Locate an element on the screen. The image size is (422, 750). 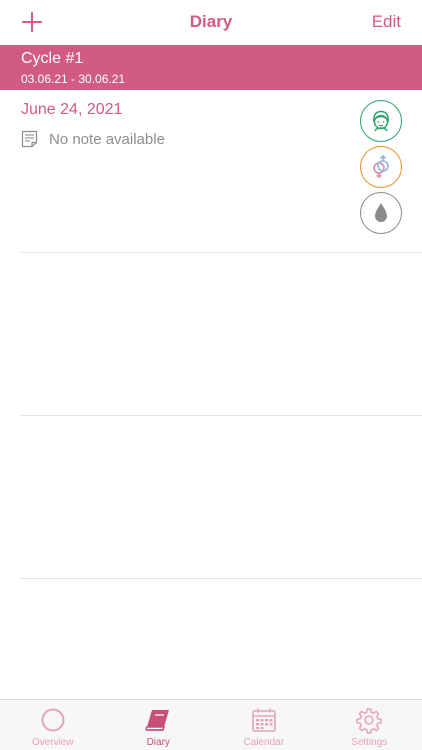
edit-button: Edit is located at coordinates (386, 22).